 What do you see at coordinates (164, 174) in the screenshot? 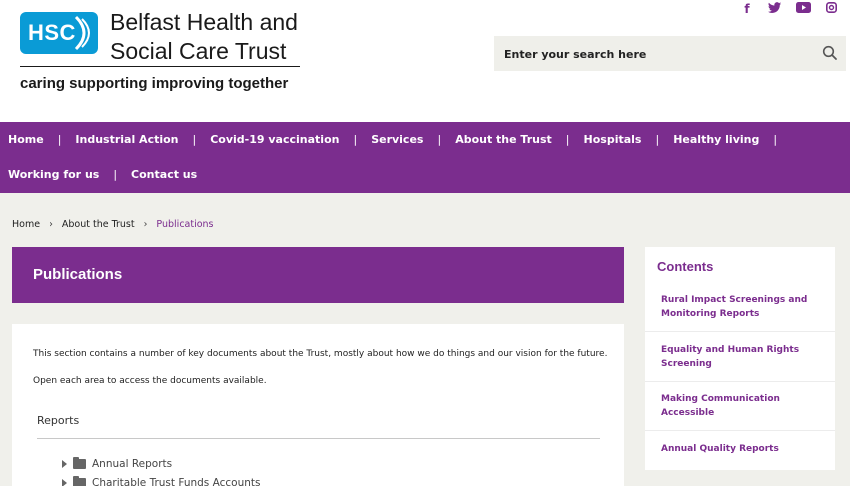
I see `nav-contact-us: Contact us` at bounding box center [164, 174].